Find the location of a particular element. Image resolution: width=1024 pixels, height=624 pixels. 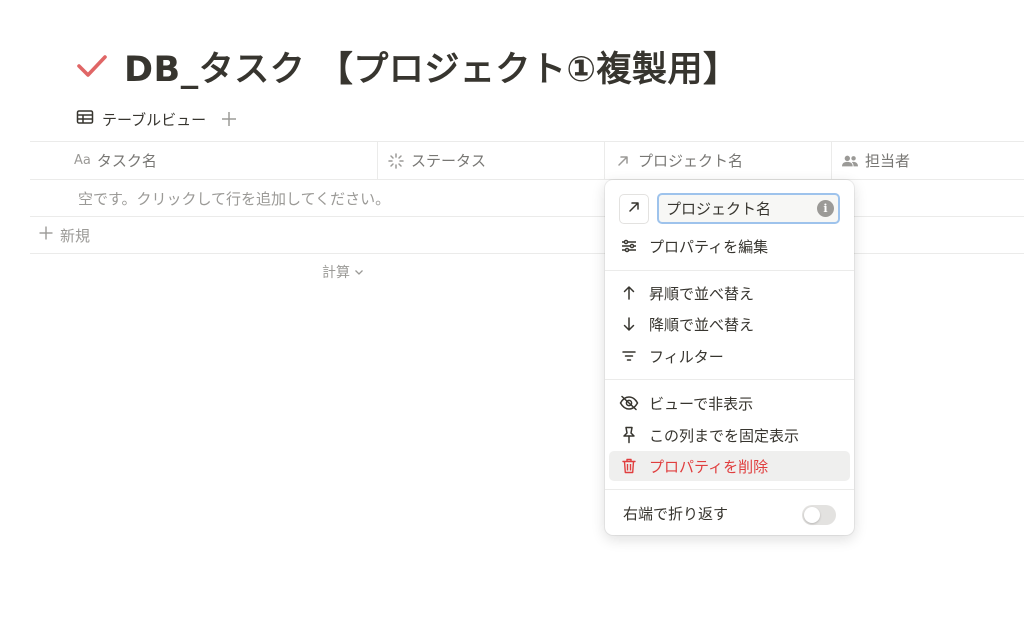

wrap-column-toggle is located at coordinates (819, 515).